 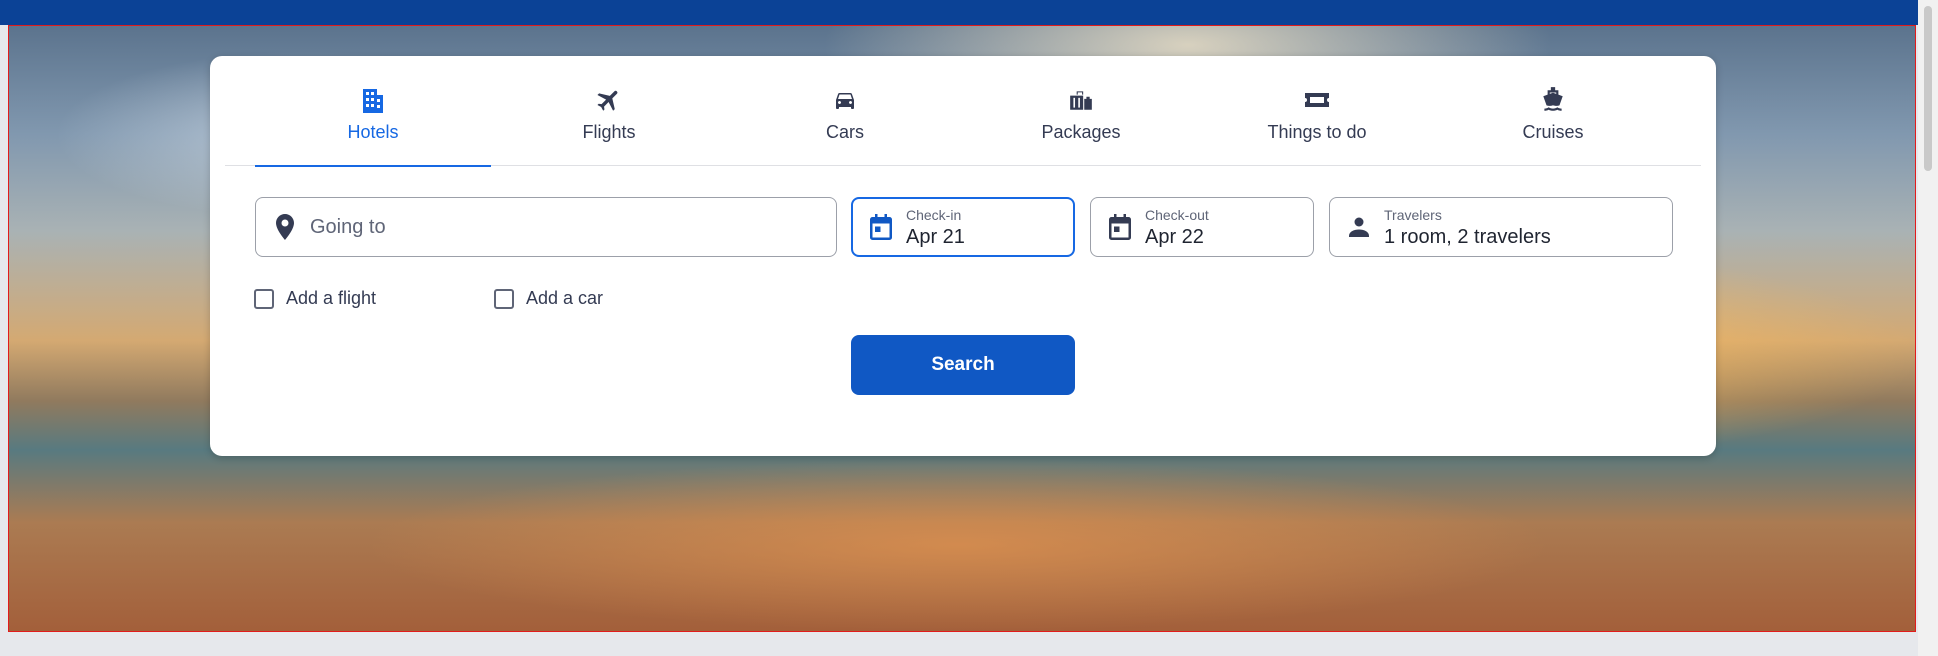 I want to click on add-flight-label: Add a flight, so click(x=331, y=298).